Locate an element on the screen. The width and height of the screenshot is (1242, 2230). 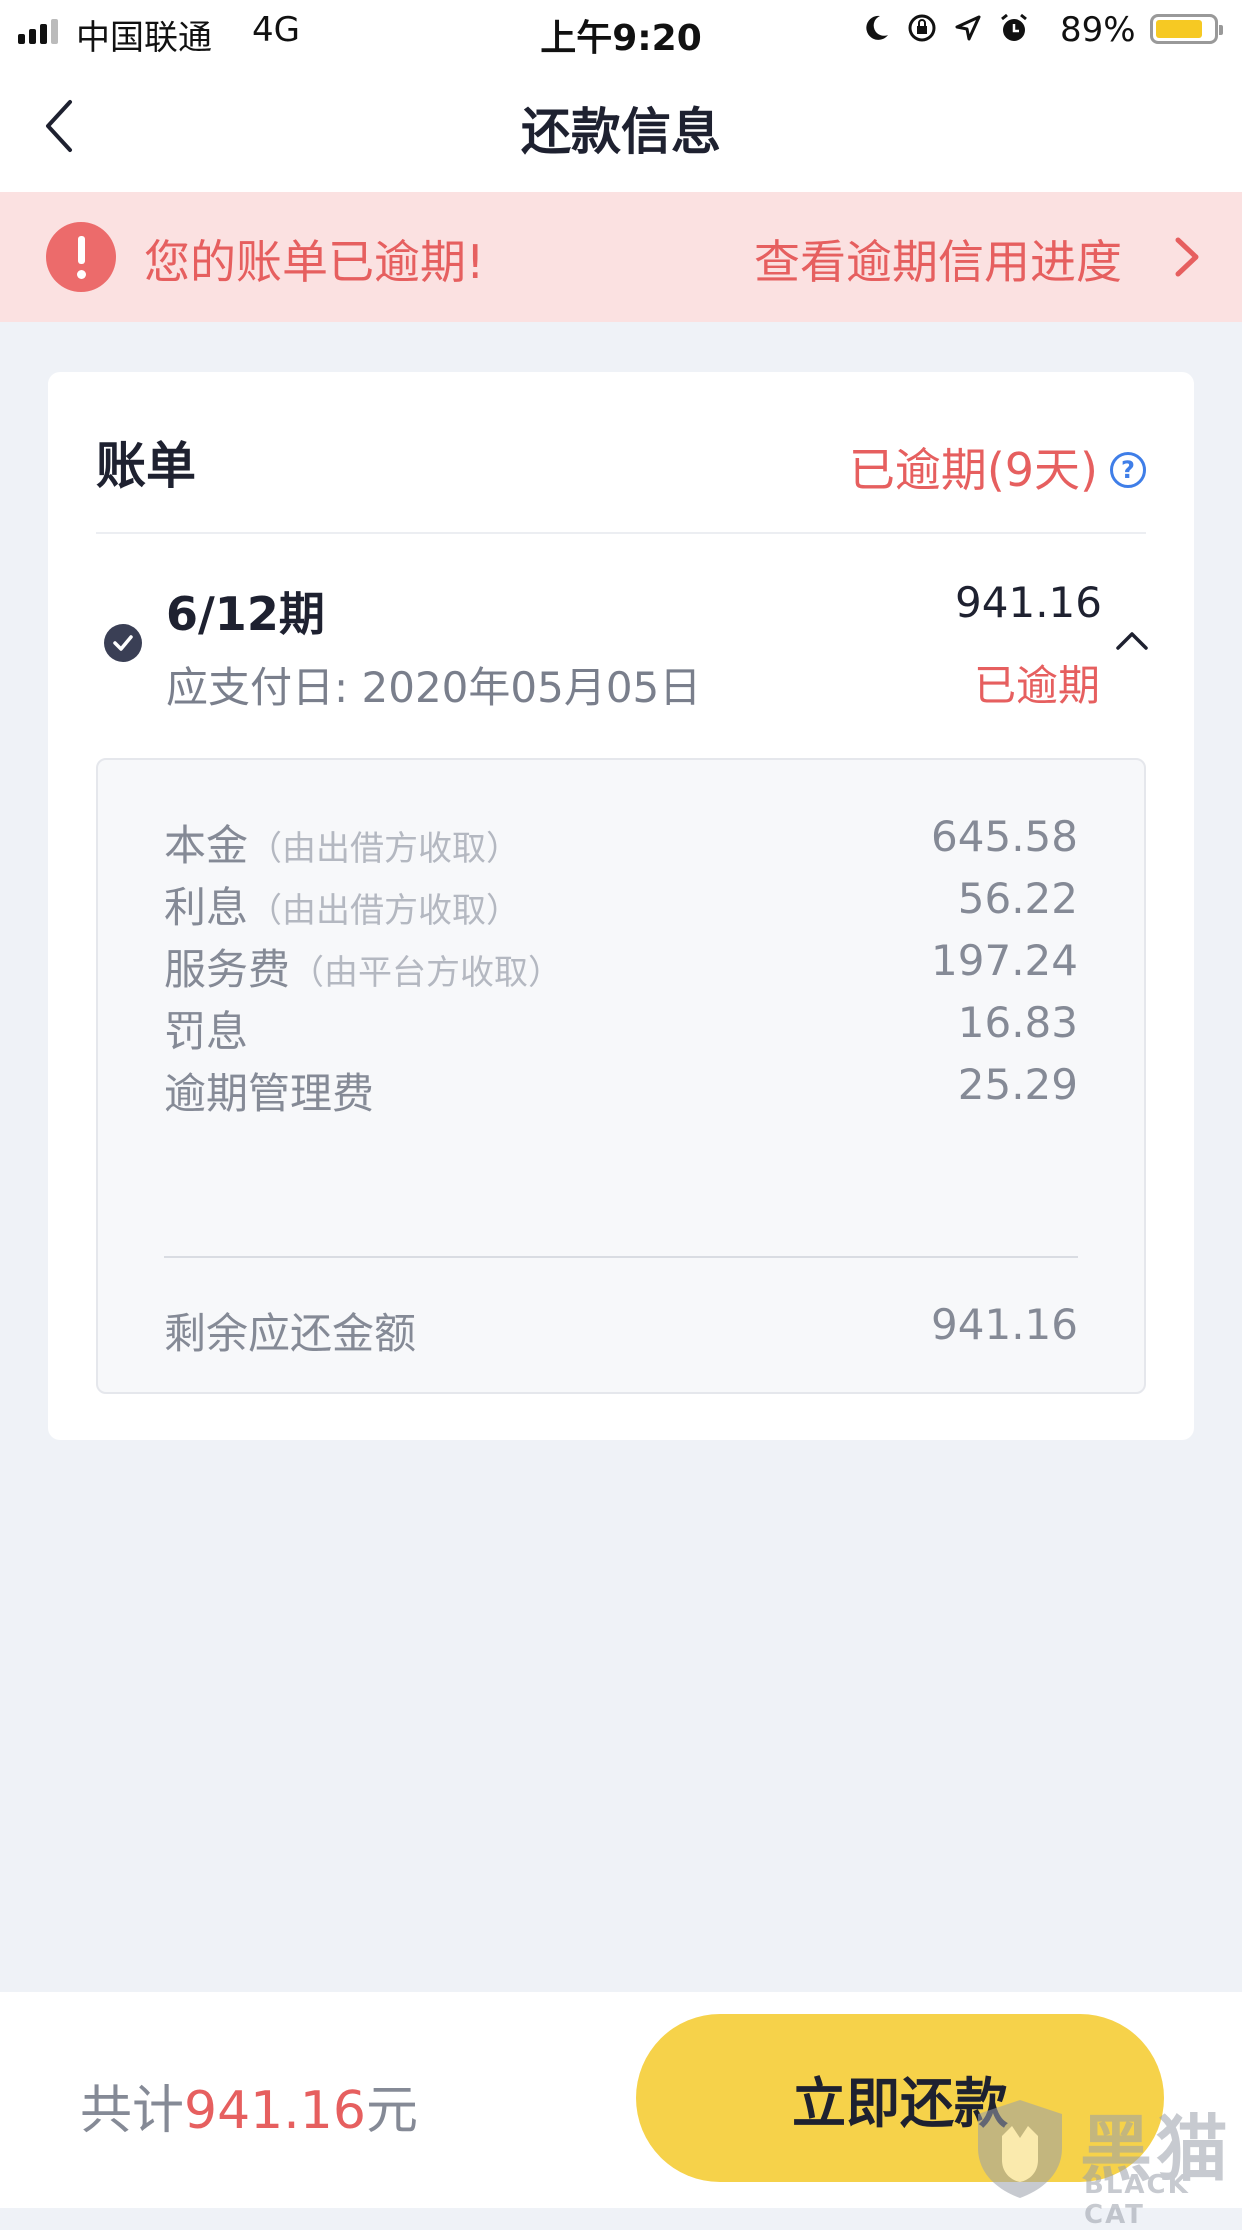
detail-value: 56.22 is located at coordinates (1017, 898).